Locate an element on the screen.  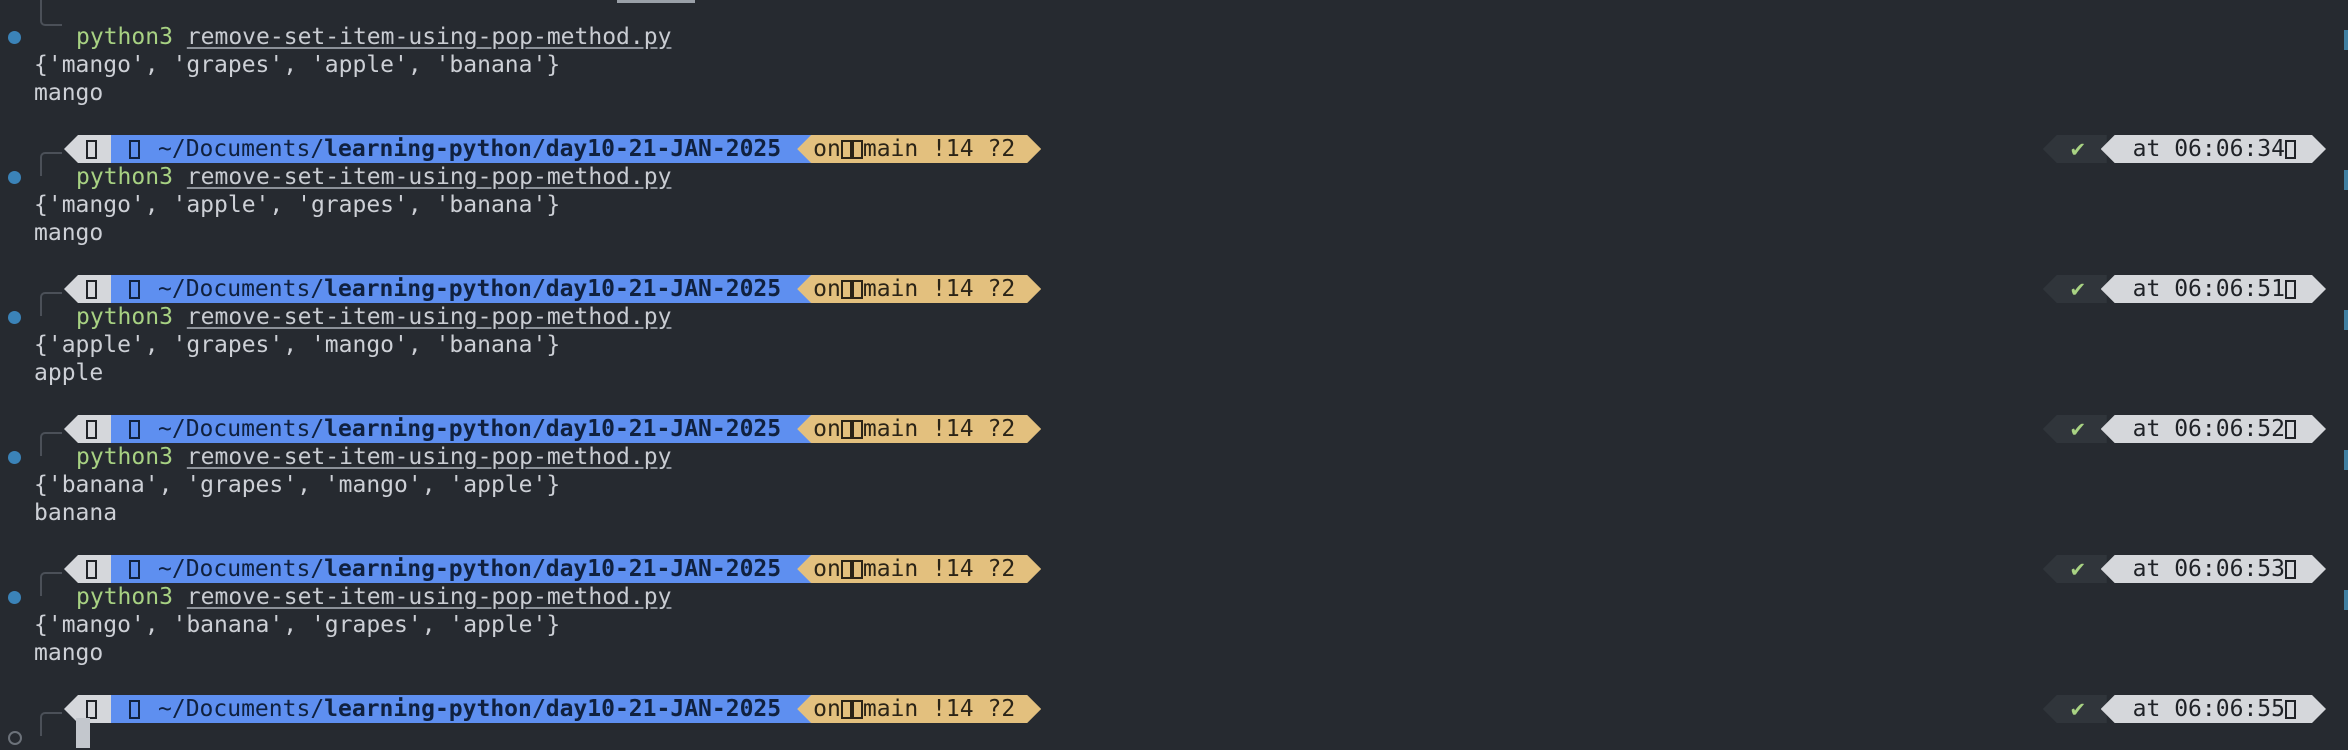
output-line: apple is located at coordinates (69, 373).